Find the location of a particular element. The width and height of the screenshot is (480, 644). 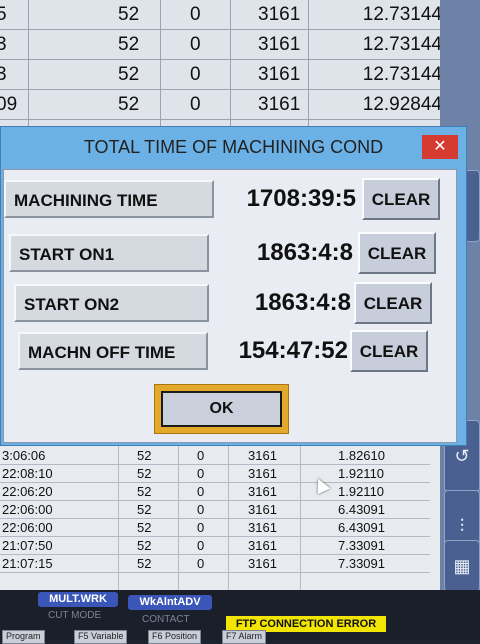

machining-time-value: 1708:39:5 is located at coordinates (301, 198).